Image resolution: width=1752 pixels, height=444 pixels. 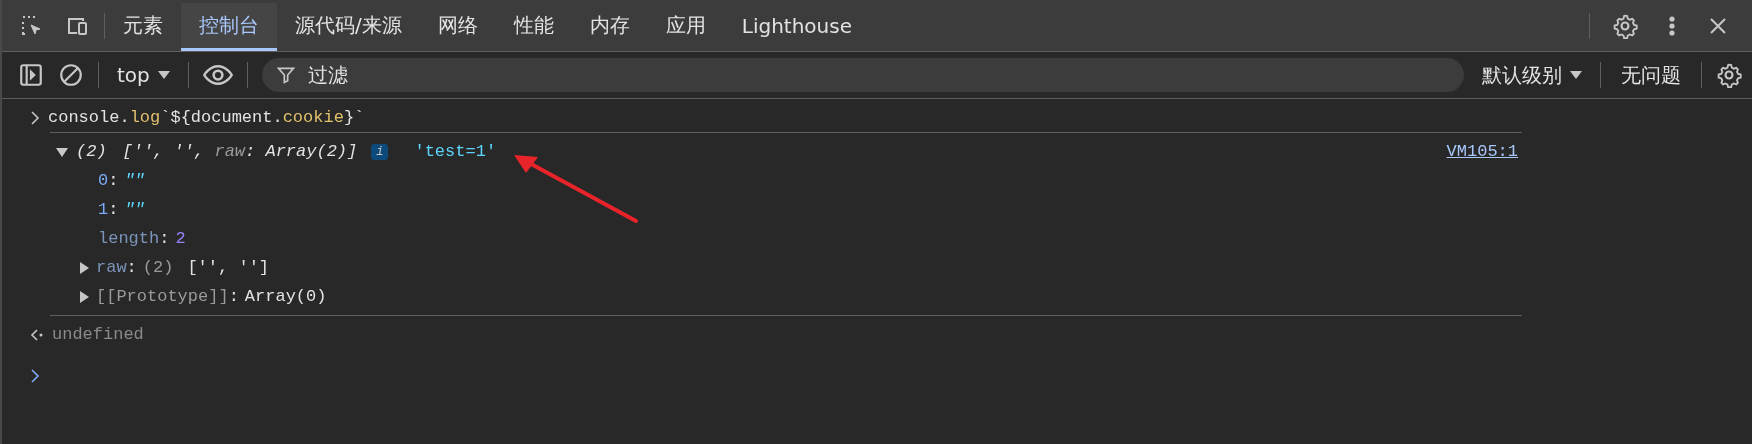 What do you see at coordinates (1482, 151) in the screenshot?
I see `source-link: VM105:1` at bounding box center [1482, 151].